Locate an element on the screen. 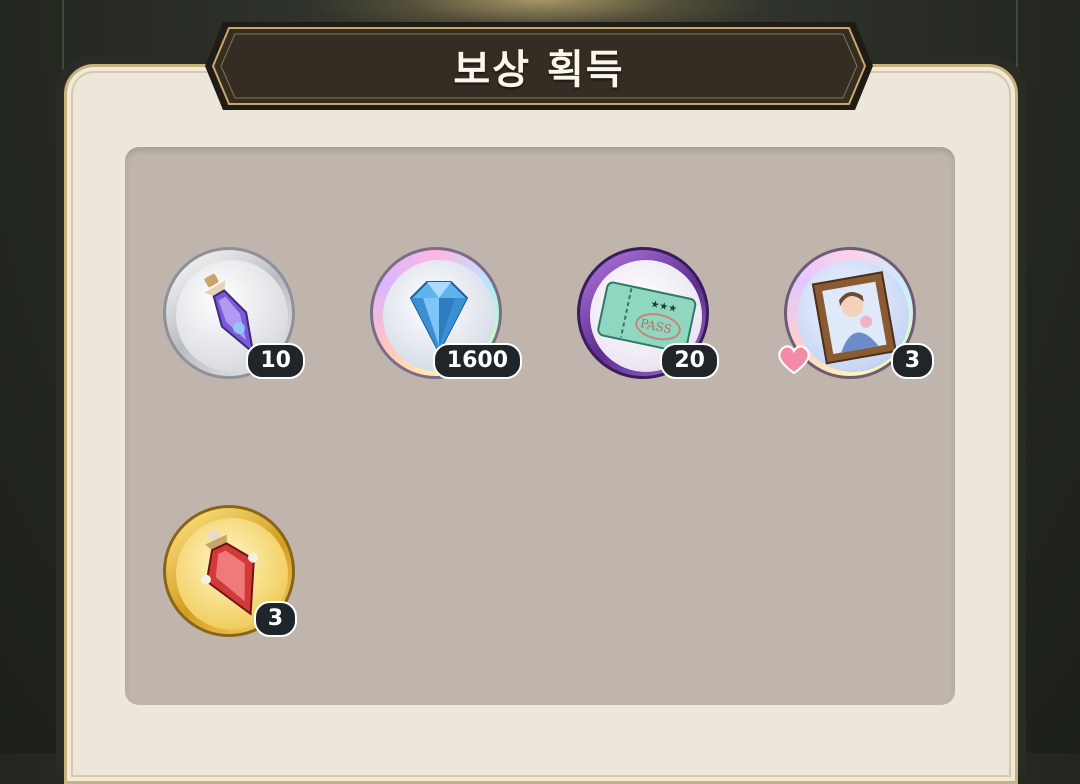  reward-count: 1600 is located at coordinates (477, 361).